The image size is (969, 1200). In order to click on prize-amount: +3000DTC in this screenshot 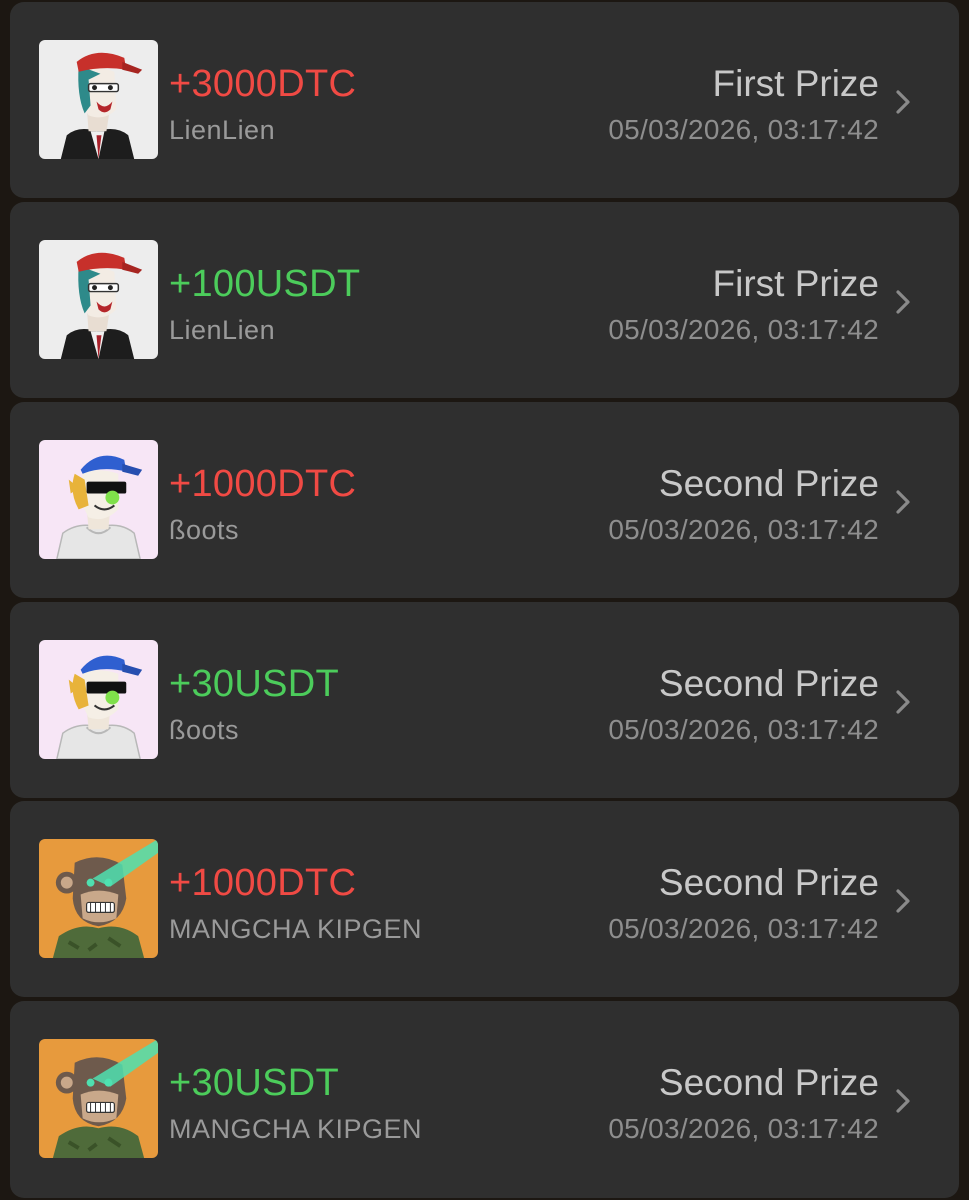, I will do `click(263, 84)`.